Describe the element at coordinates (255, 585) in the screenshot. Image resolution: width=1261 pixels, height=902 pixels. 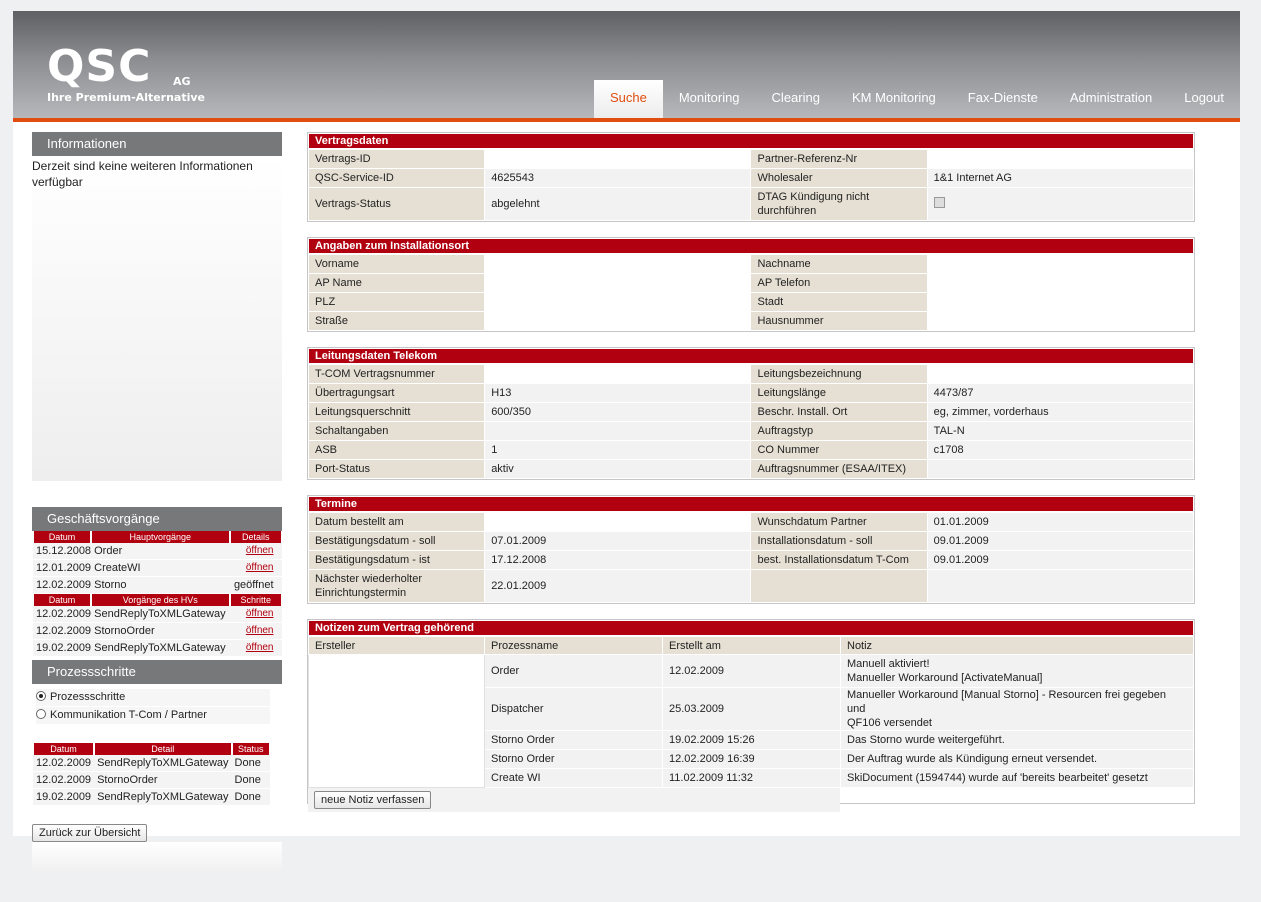
I see `opened-label: geöffnet` at that location.